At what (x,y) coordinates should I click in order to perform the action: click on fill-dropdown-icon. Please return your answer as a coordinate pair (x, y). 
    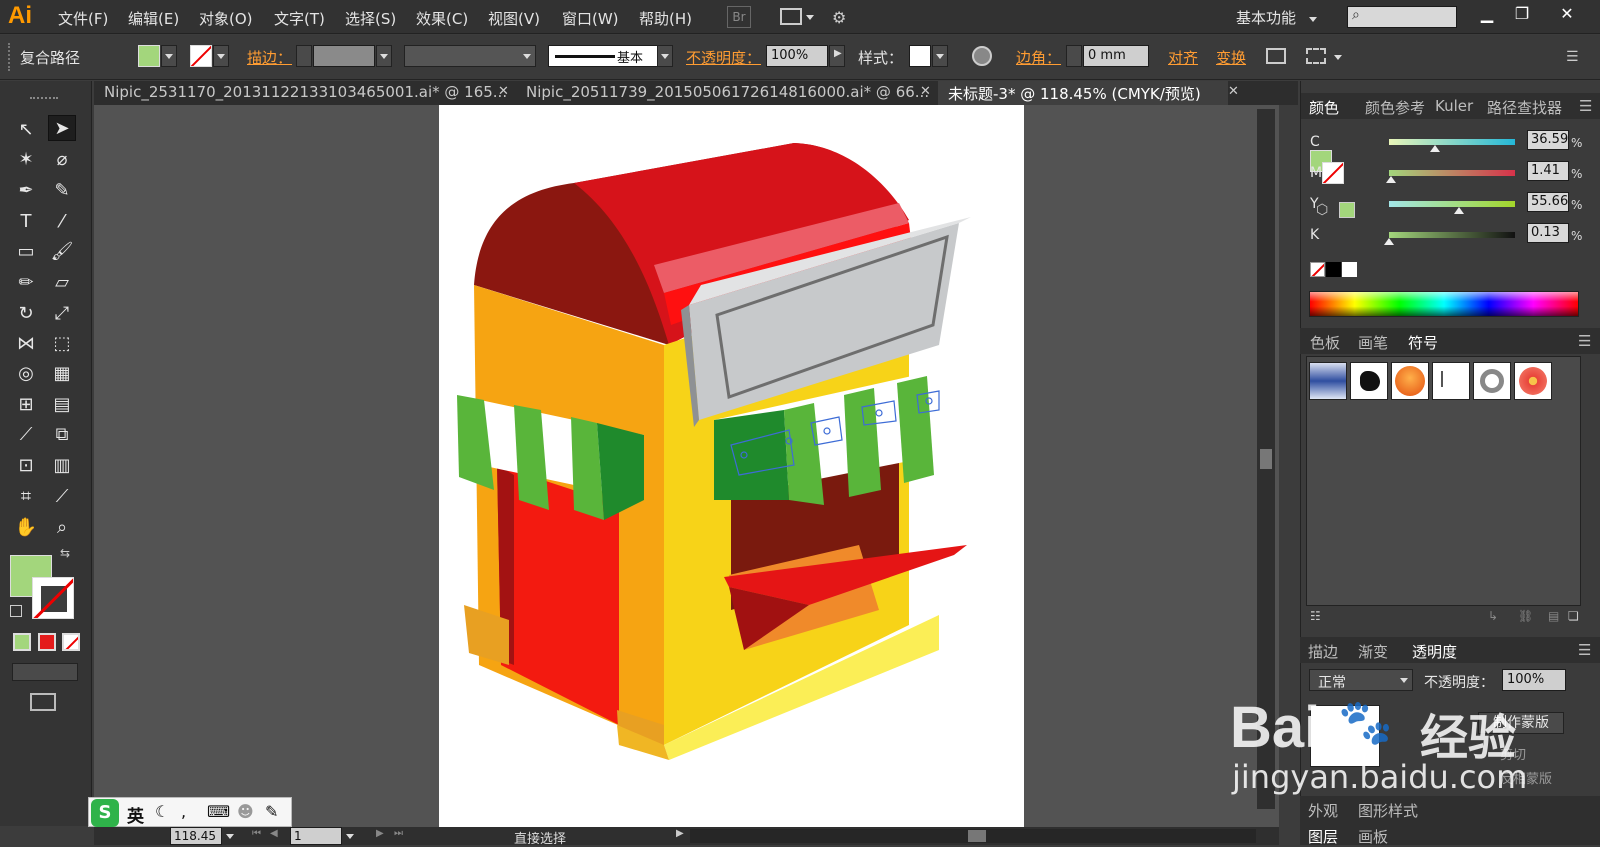
    Looking at the image, I should click on (169, 56).